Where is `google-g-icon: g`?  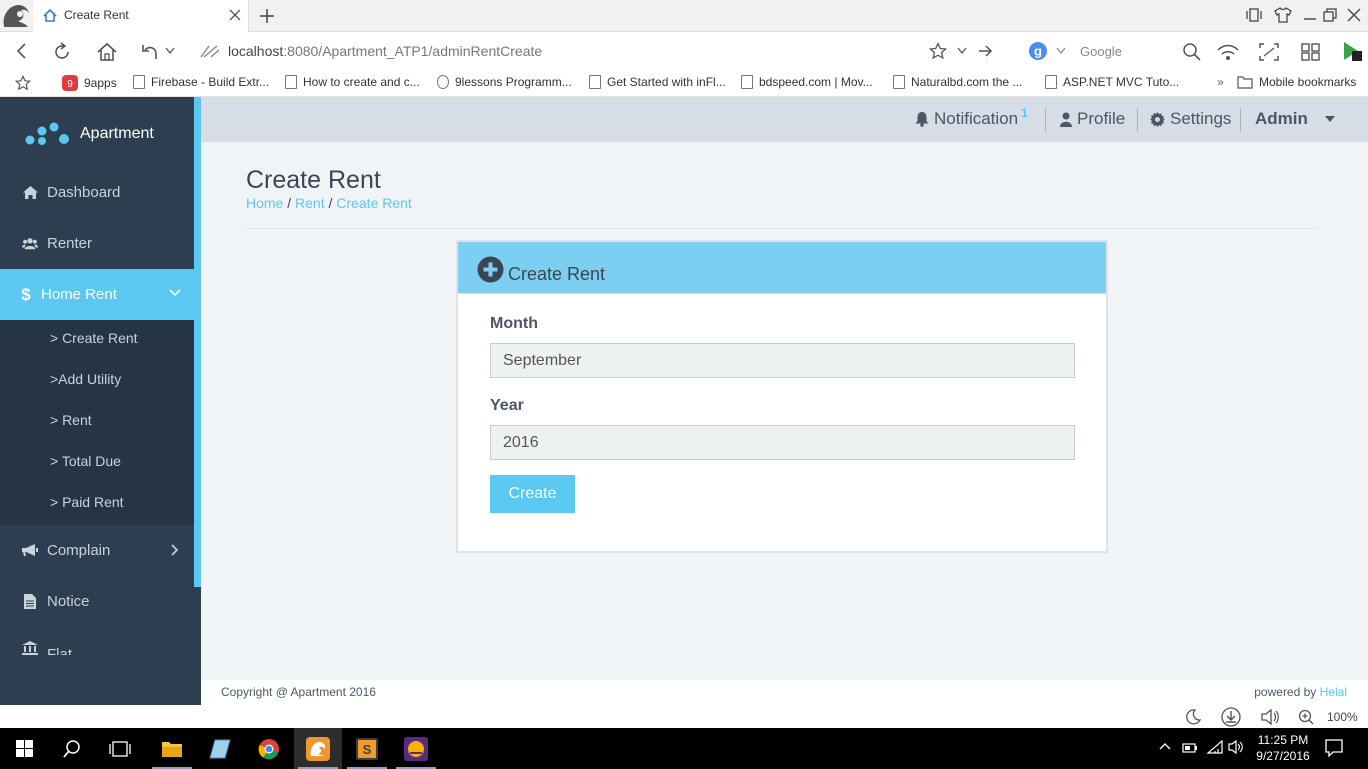 google-g-icon: g is located at coordinates (1038, 51).